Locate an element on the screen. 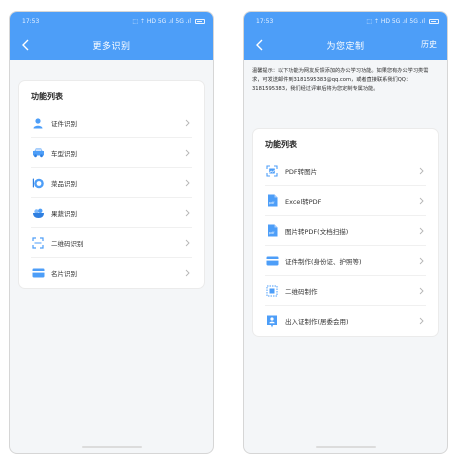 The width and height of the screenshot is (458, 463). list-item-label: 证件识别 is located at coordinates (64, 123).